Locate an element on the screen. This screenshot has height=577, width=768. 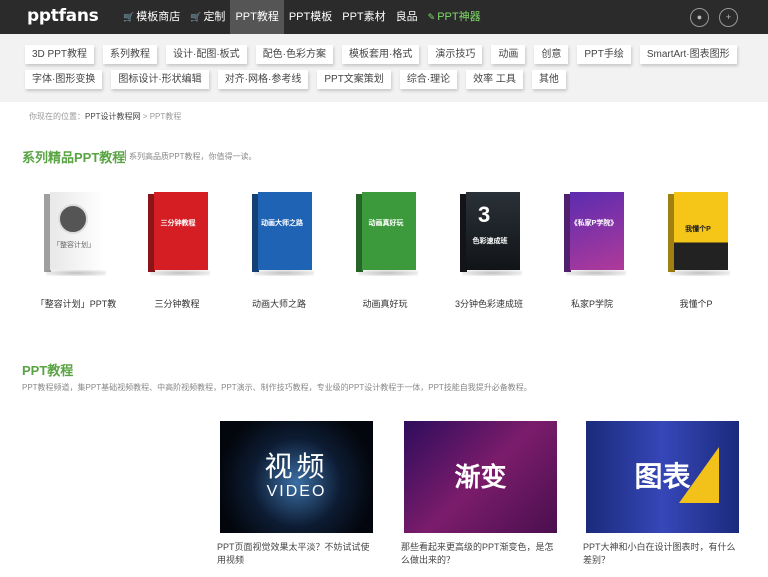
series-section-title: 系列精品PPT教程 is located at coordinates (74, 157).